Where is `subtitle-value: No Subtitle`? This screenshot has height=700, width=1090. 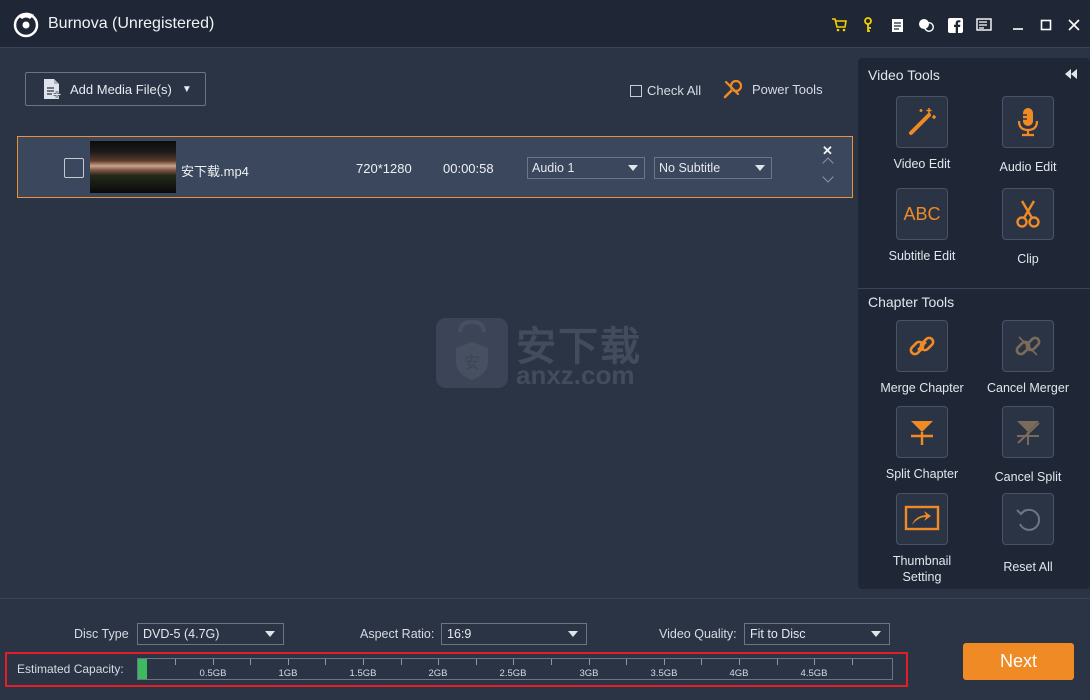 subtitle-value: No Subtitle is located at coordinates (690, 168).